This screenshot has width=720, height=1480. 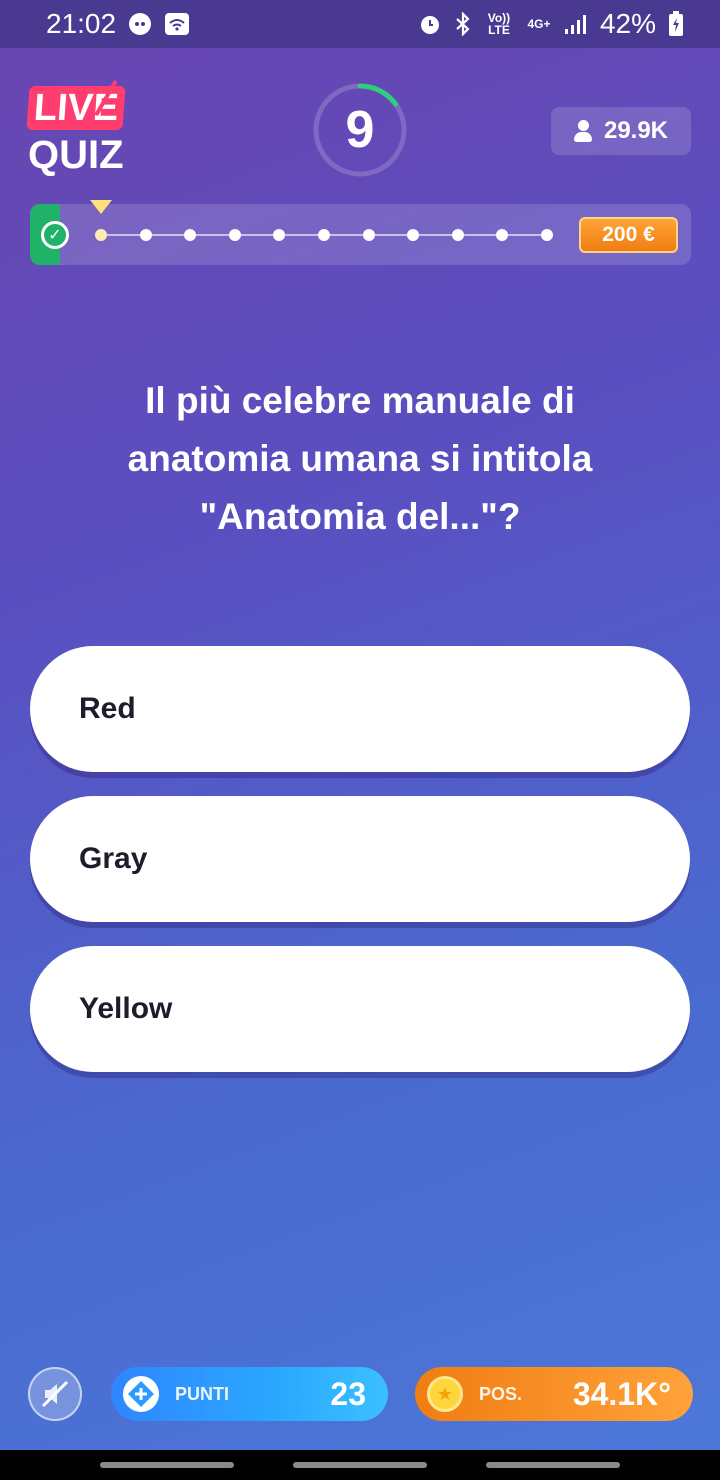 I want to click on players-count-badge: 29.9K, so click(x=621, y=131).